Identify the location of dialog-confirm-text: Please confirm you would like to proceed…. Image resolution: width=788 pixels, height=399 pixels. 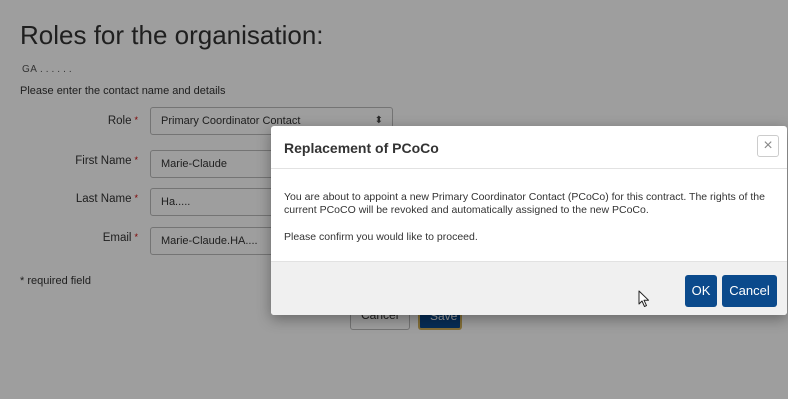
(381, 237).